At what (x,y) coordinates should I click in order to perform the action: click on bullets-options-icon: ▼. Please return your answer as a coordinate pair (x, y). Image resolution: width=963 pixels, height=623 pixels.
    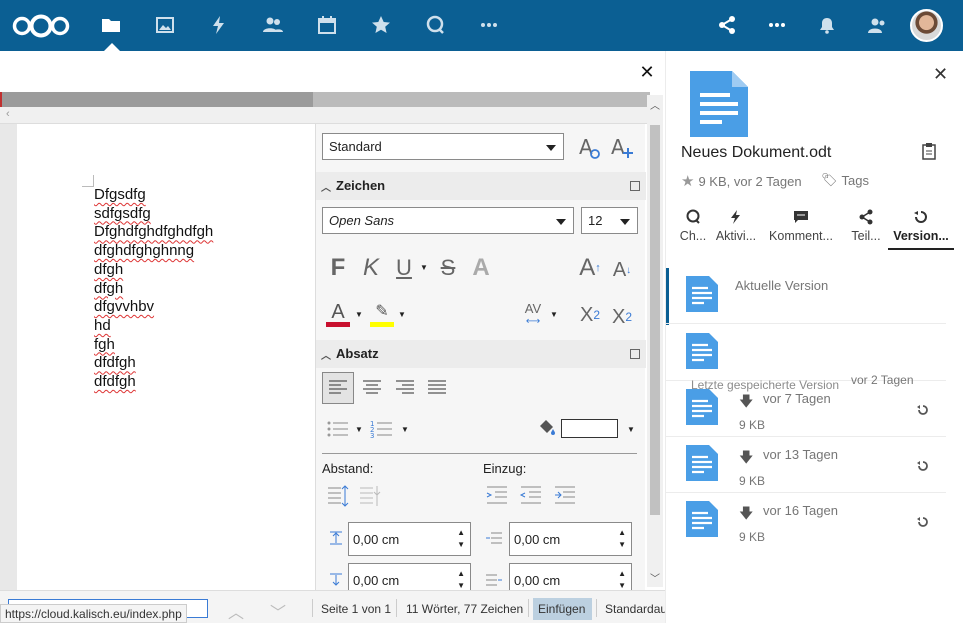
    Looking at the image, I should click on (359, 429).